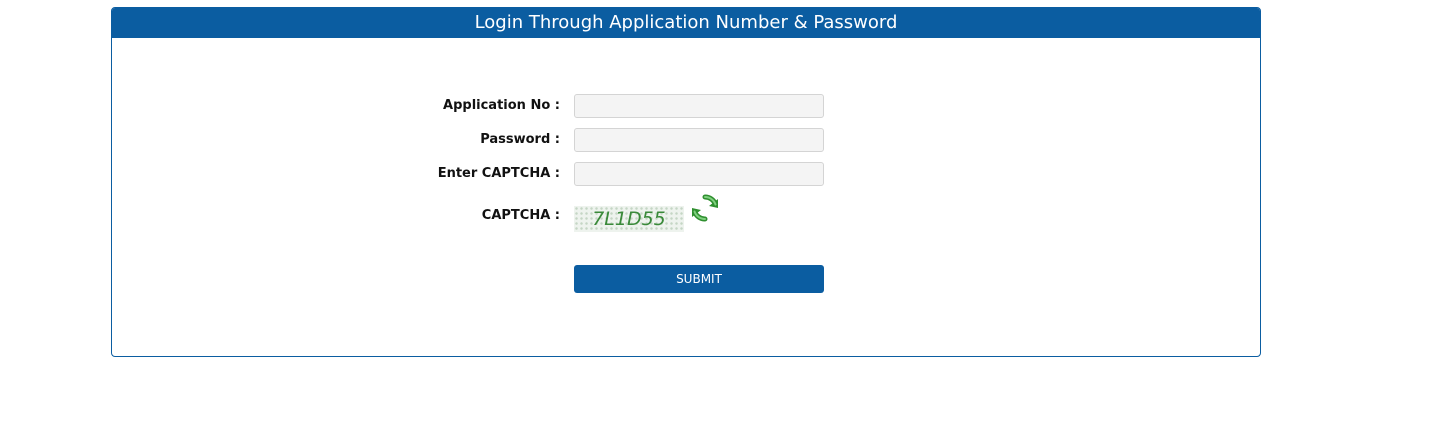 The width and height of the screenshot is (1436, 440). I want to click on password-row: Password :, so click(686, 140).